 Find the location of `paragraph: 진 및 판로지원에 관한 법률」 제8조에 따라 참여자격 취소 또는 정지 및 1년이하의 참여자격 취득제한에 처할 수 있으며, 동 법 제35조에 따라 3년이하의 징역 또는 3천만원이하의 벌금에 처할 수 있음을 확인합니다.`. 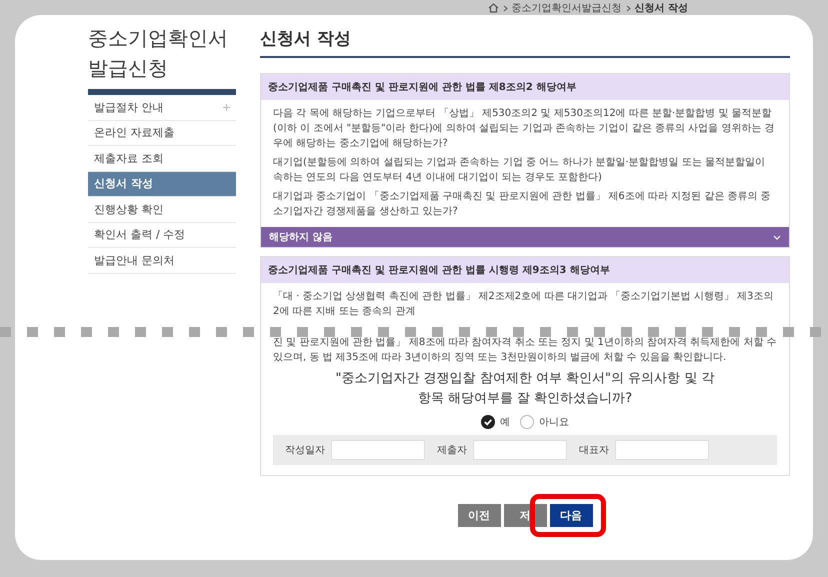

paragraph: 진 및 판로지원에 관한 법률」 제8조에 따라 참여자격 취소 또는 정지 및 1년이하의 참여자격 취득제한에 처할 수 있으며, 동 법 제35조에 따라 3년이하의 징역 또는 3천만원이하의 벌금에 처할 수 있음을 확인합니다. is located at coordinates (525, 350).